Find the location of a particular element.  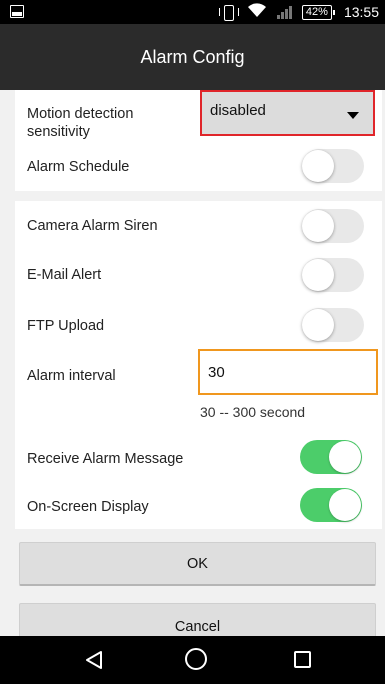

receive-alarm-row: Receive Alarm Message is located at coordinates (198, 459).